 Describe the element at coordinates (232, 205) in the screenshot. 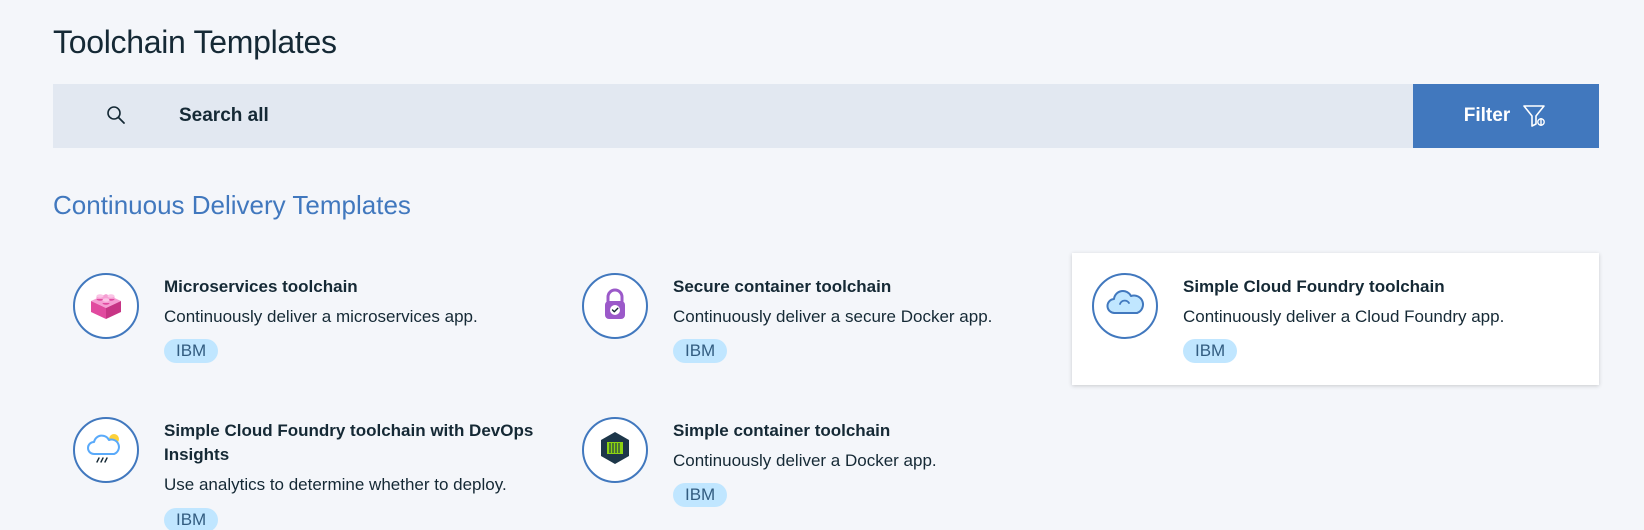

I see `section-title: Continuous Delivery Templates` at that location.